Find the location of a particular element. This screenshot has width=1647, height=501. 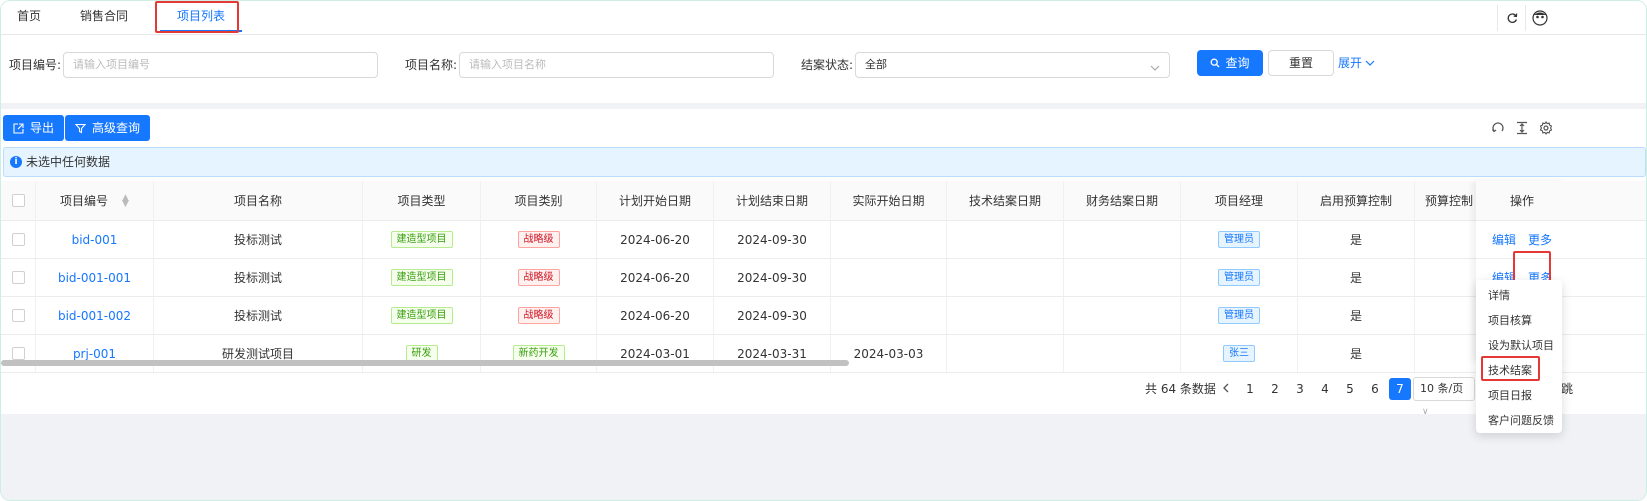

header-label: 项目经理 is located at coordinates (1238, 201).